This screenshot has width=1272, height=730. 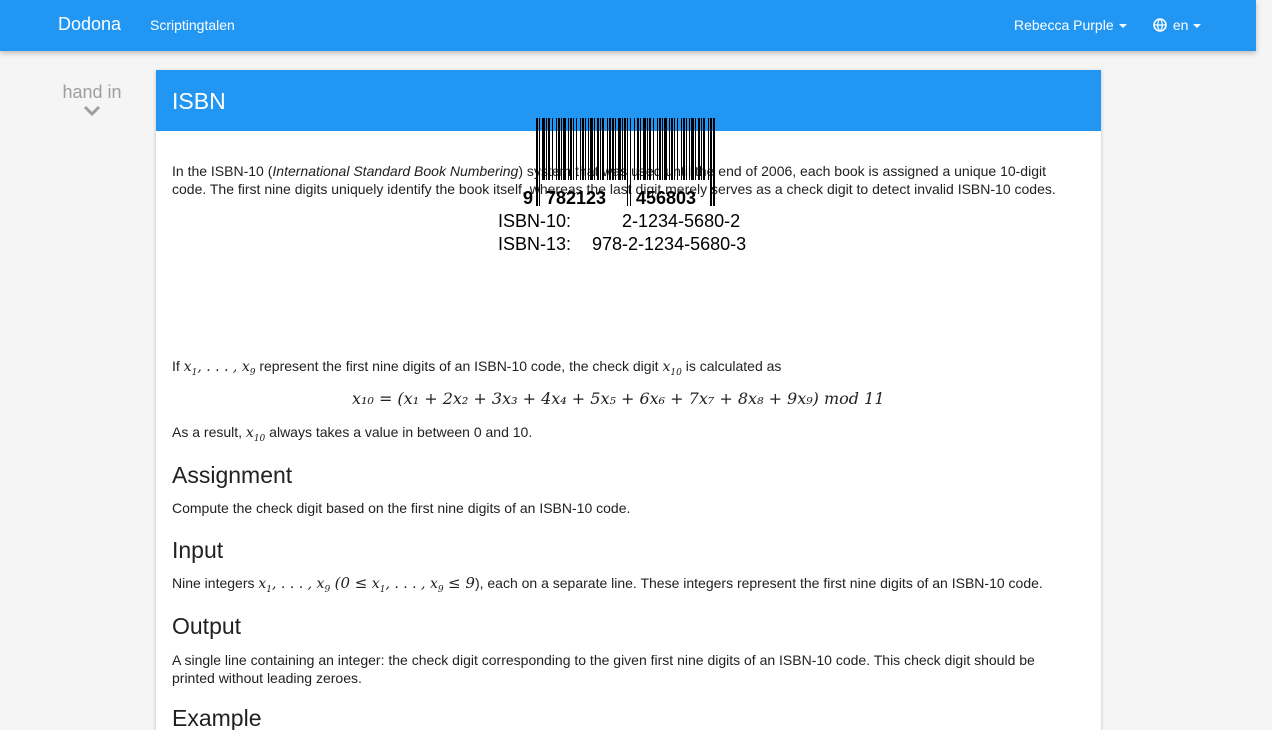 I want to click on top-navbar: Dodona Scriptingtalen Rebecca Purple en, so click(x=628, y=25).